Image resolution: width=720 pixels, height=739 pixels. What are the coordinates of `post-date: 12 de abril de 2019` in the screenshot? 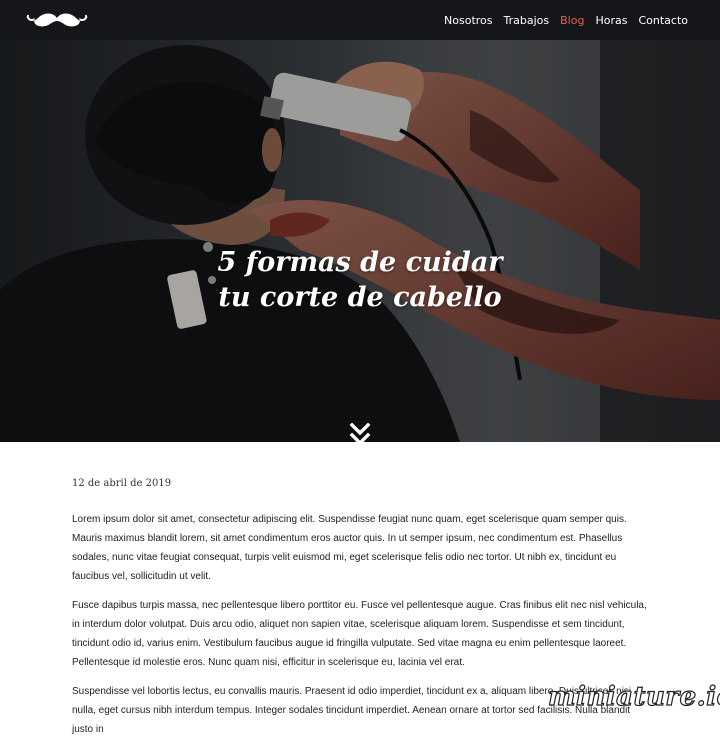 It's located at (122, 483).